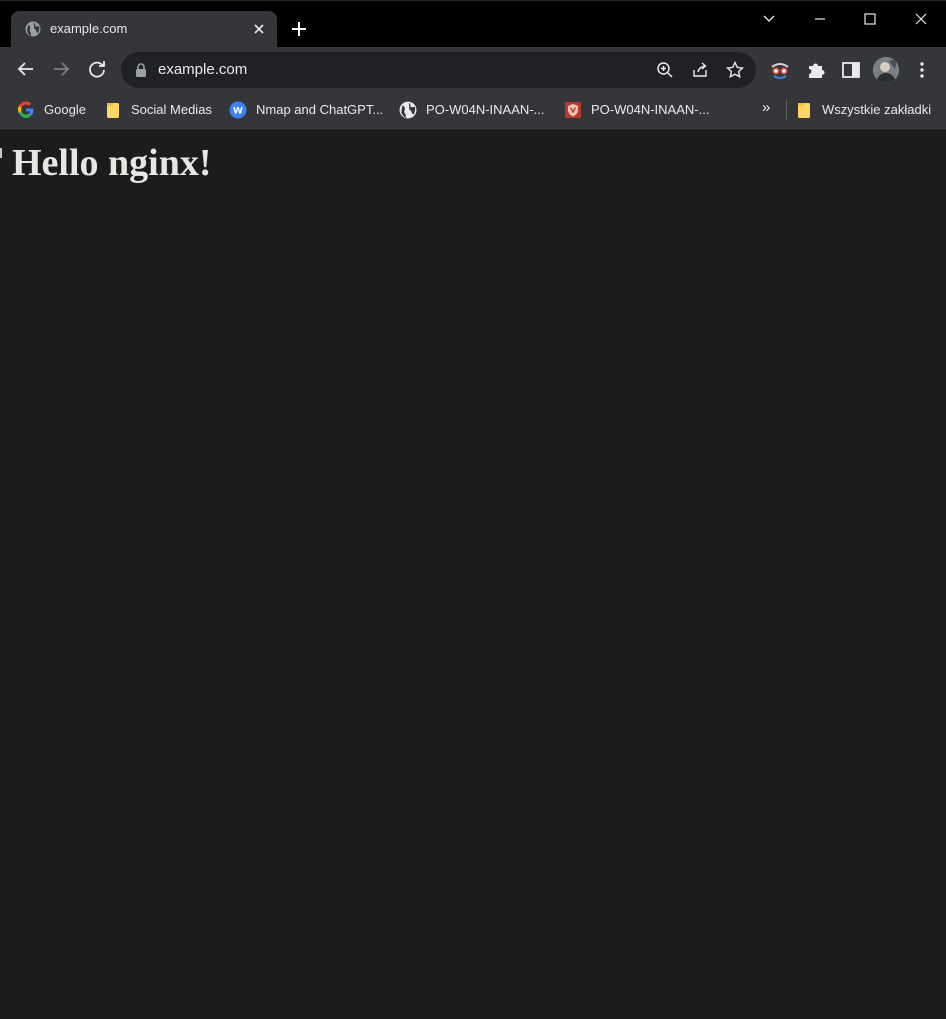 The width and height of the screenshot is (946, 1019). What do you see at coordinates (851, 70) in the screenshot?
I see `side-panel-icon` at bounding box center [851, 70].